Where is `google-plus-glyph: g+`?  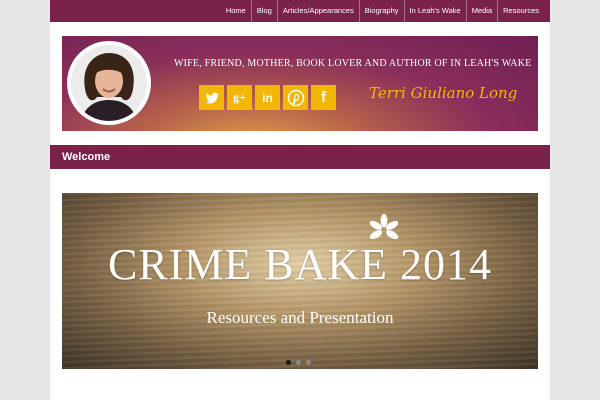 google-plus-glyph: g+ is located at coordinates (239, 97).